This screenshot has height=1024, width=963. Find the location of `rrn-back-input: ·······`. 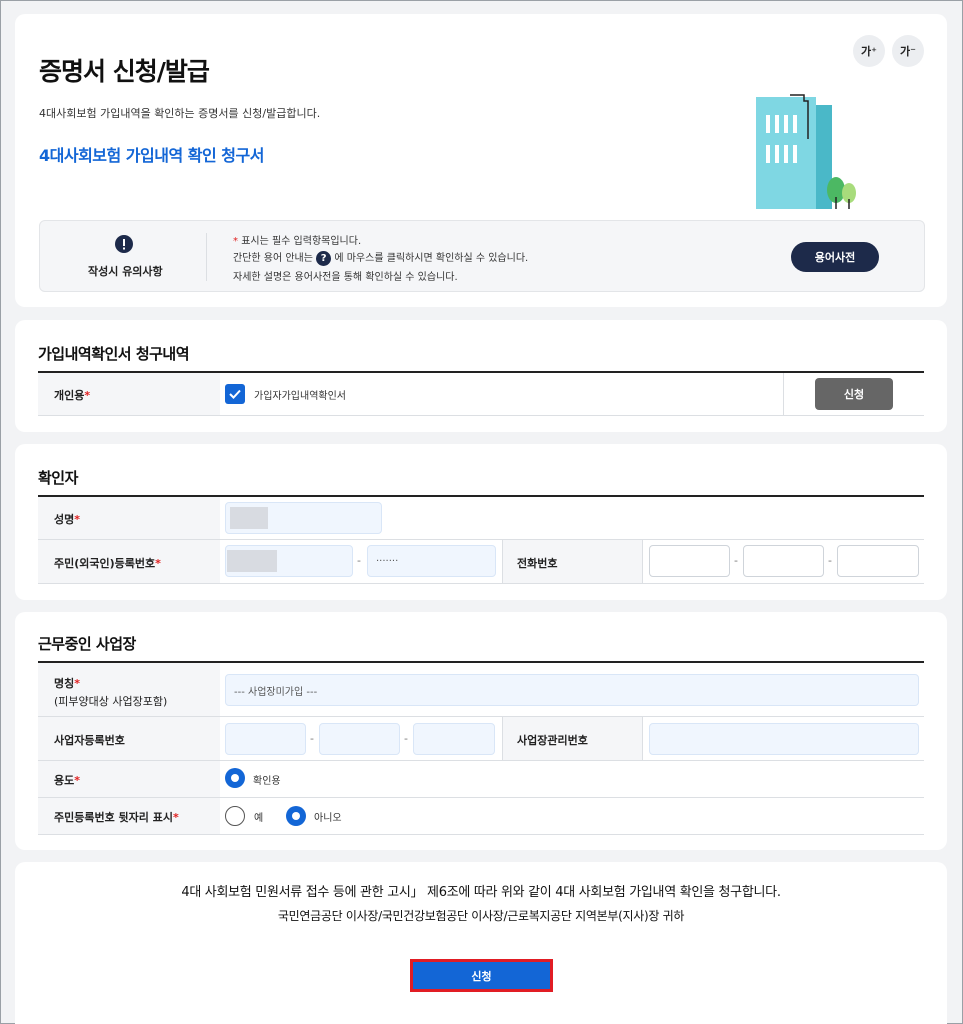

rrn-back-input: ······· is located at coordinates (431, 561).